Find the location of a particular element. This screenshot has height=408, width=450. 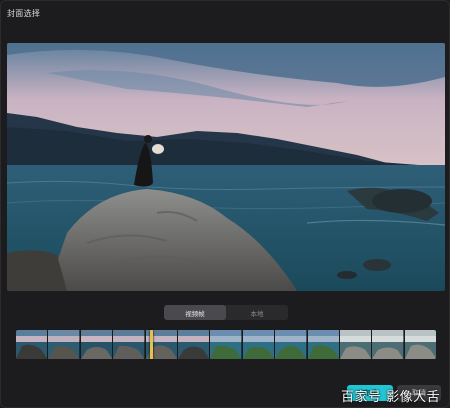

frame-filmstrip is located at coordinates (226, 344).